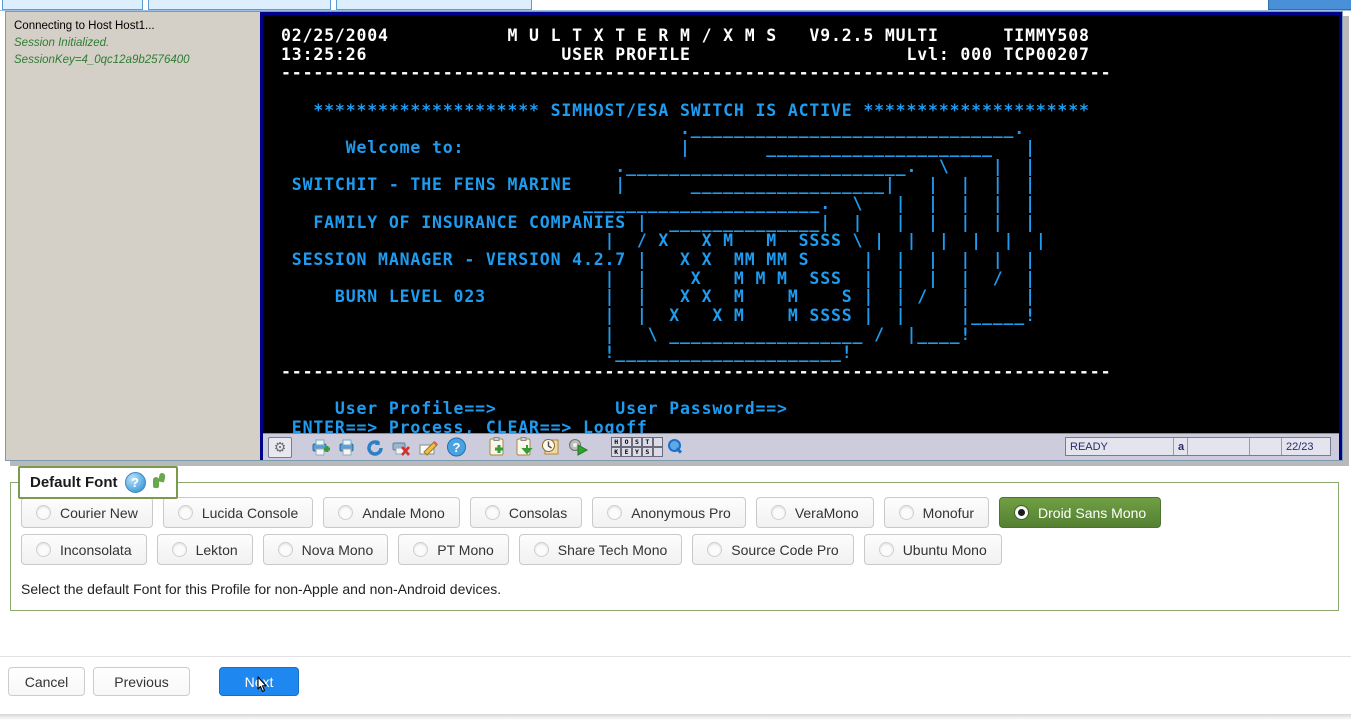  What do you see at coordinates (626, 334) in the screenshot?
I see `terminal-art-line-8: | \ __________________ / |____!` at bounding box center [626, 334].